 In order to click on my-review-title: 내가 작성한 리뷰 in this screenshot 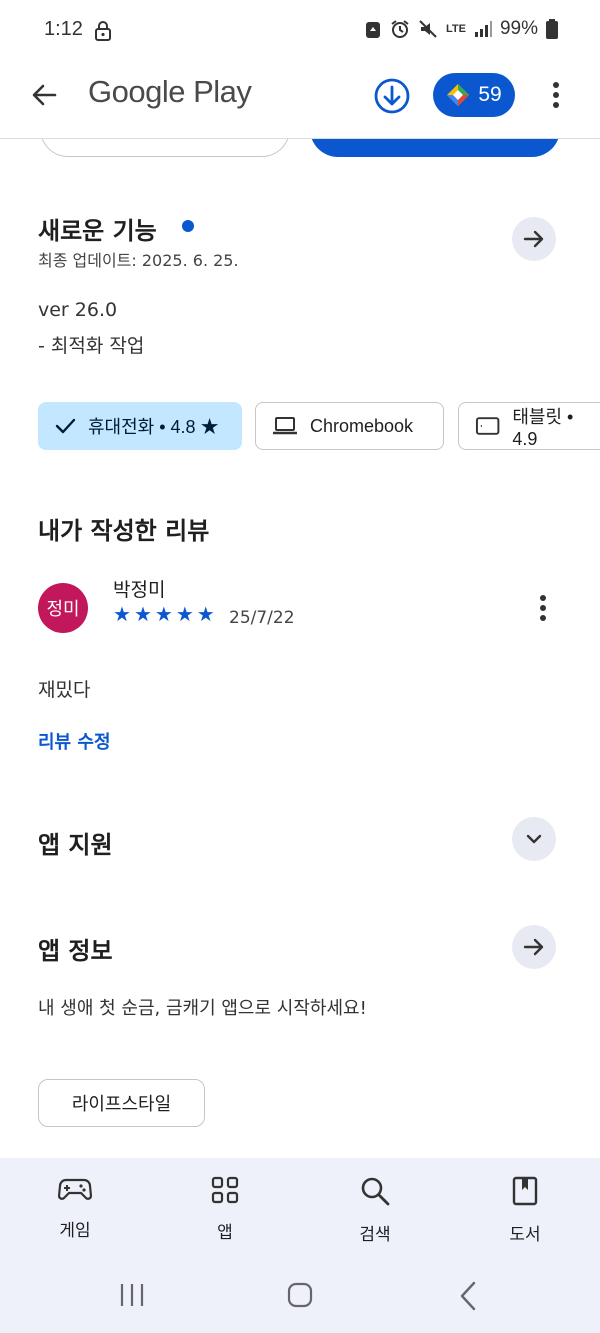, I will do `click(124, 531)`.